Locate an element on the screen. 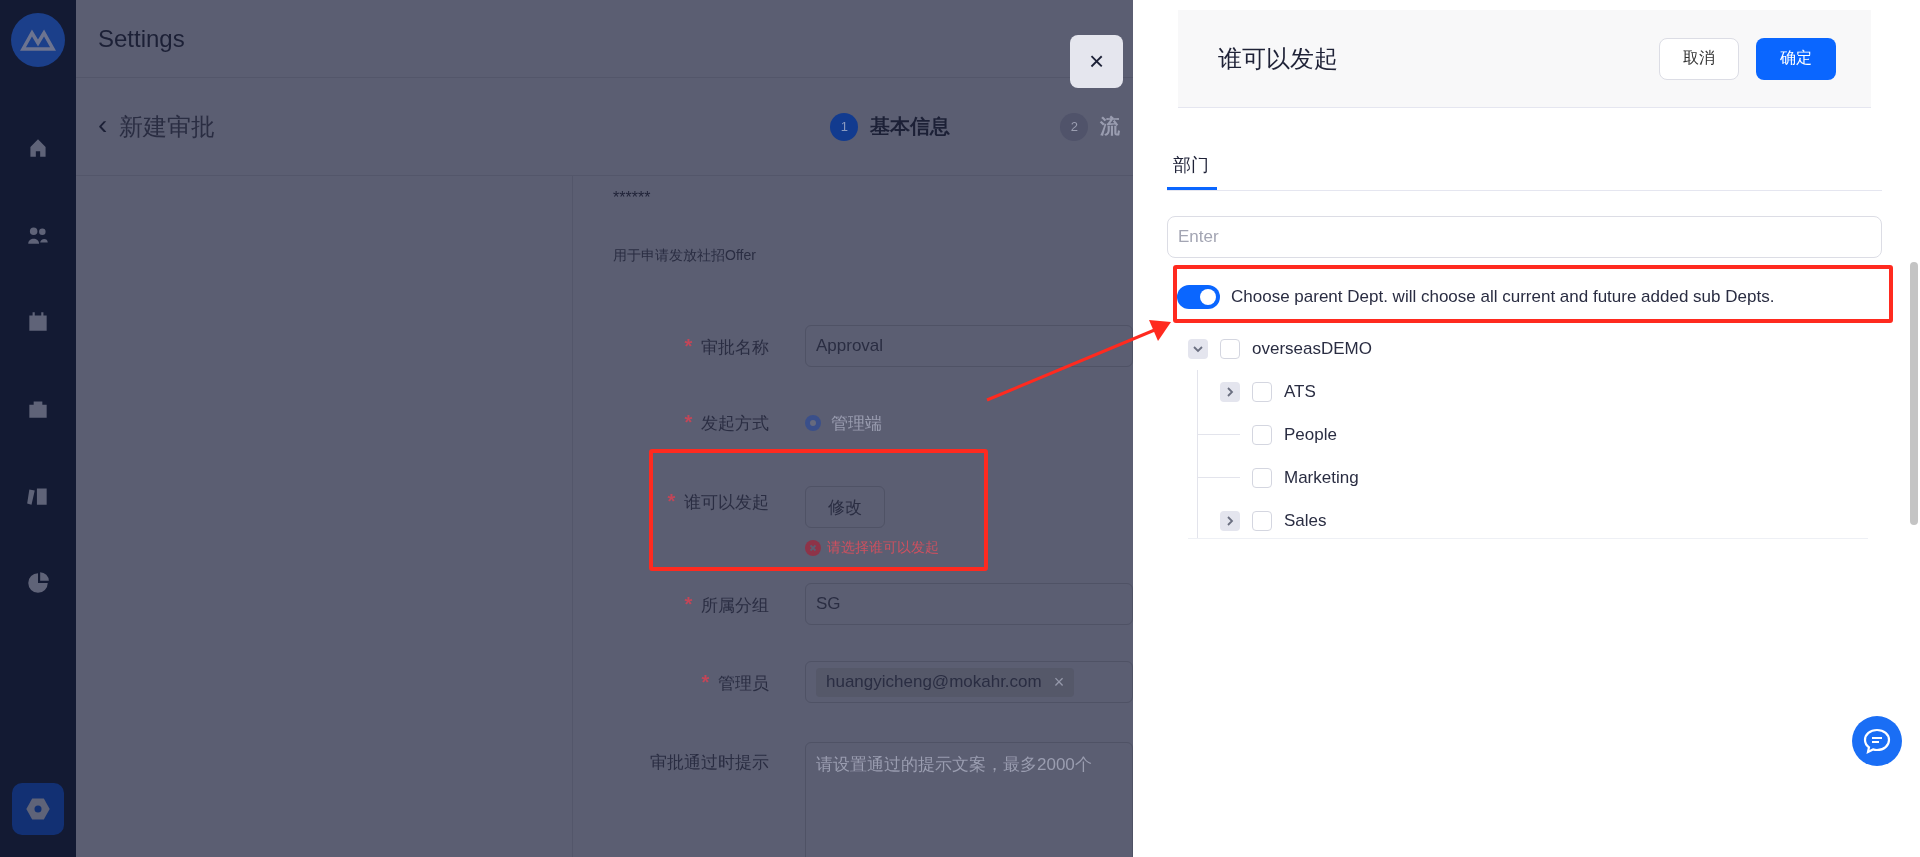 This screenshot has width=1920, height=857. cancel-button: 取消 is located at coordinates (1699, 58).